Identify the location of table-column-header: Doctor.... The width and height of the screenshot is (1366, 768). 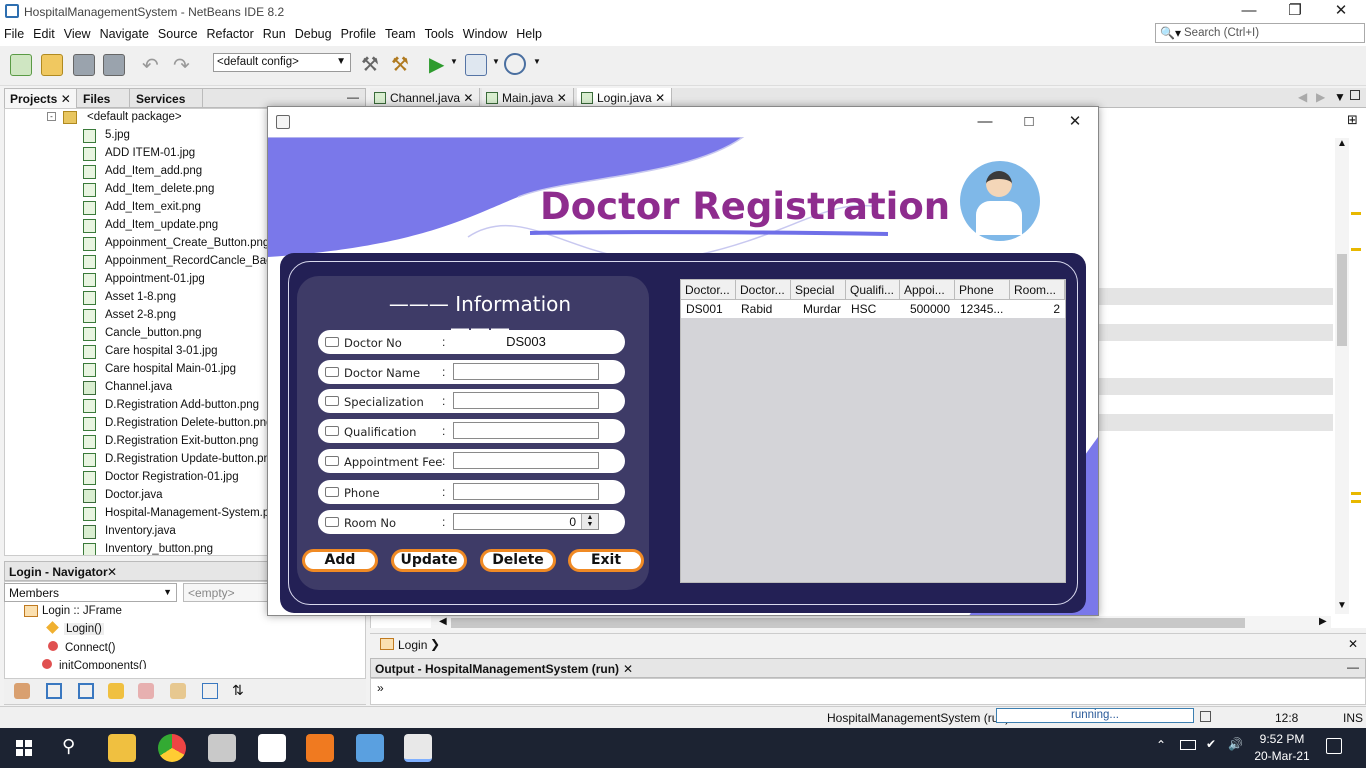
(763, 290).